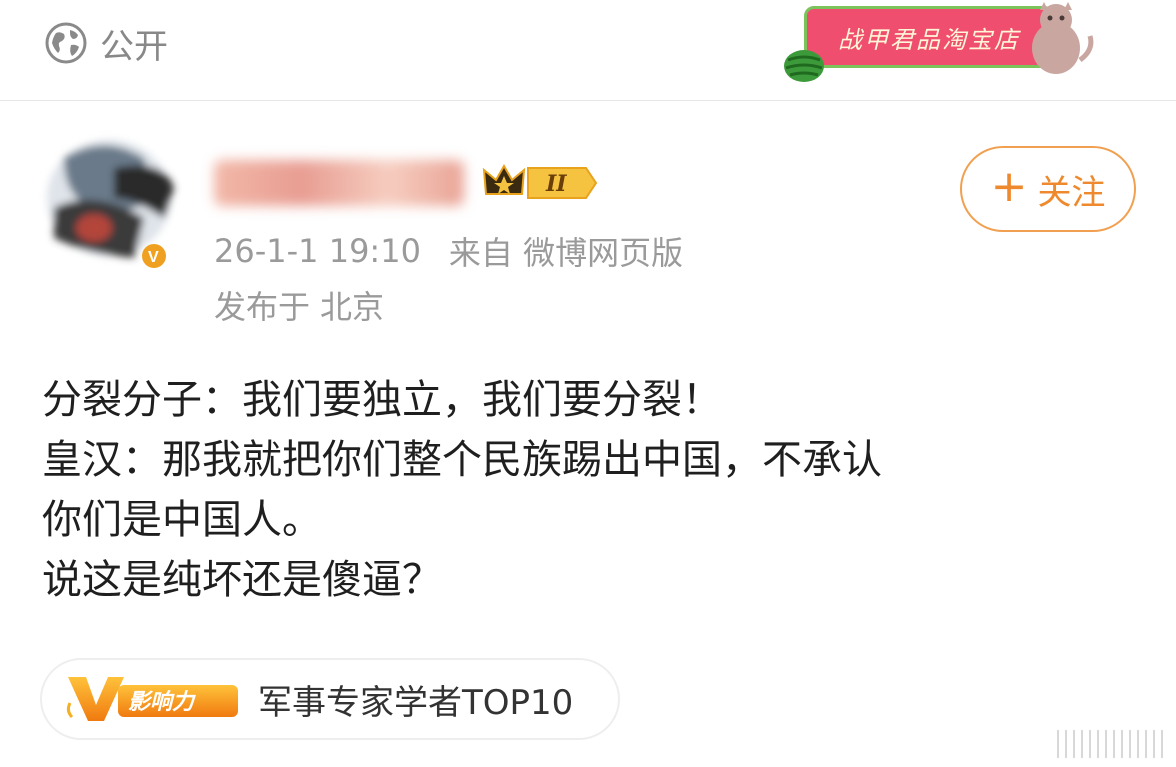 The image size is (1176, 767). I want to click on visibility-label: 公开, so click(134, 46).